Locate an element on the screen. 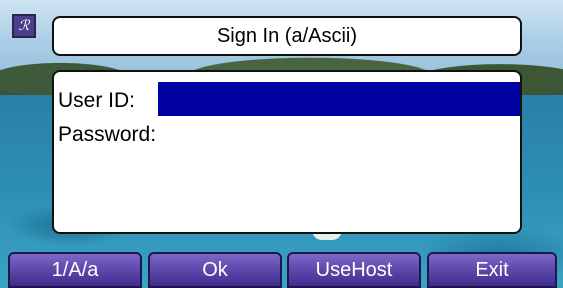  password-input is located at coordinates (351, 136).